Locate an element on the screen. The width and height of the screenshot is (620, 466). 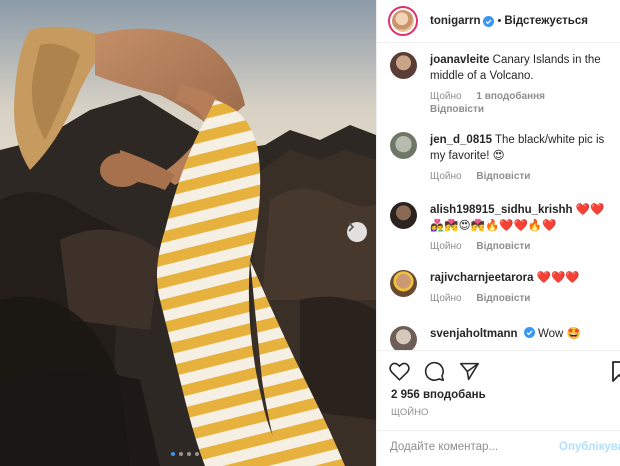
share-paper-plane-icon is located at coordinates (469, 371).